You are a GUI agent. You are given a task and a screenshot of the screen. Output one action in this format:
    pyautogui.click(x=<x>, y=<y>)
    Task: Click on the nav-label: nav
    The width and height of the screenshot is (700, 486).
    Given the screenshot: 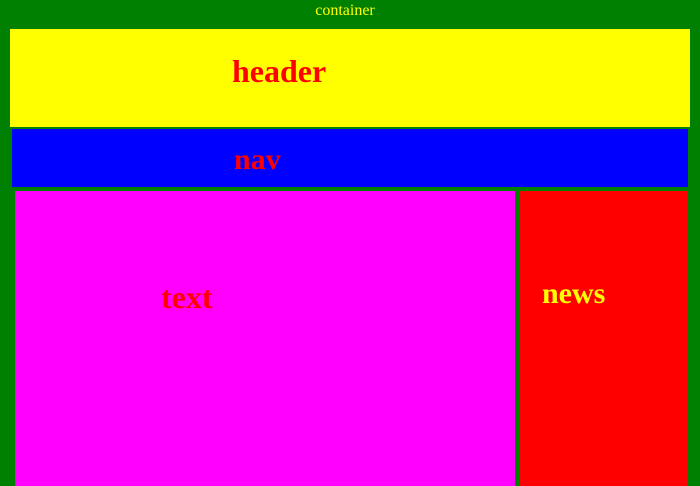 What is the action you would take?
    pyautogui.click(x=257, y=159)
    